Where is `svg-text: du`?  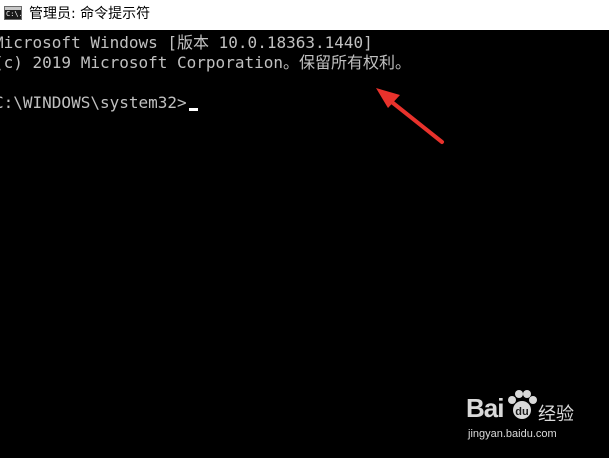
svg-text: du is located at coordinates (521, 412).